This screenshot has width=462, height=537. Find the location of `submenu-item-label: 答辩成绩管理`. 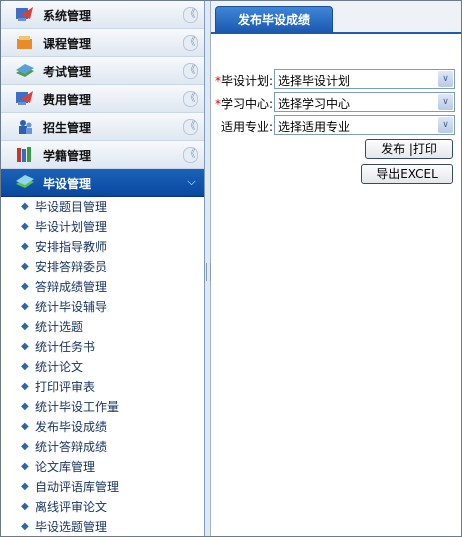

submenu-item-label: 答辩成绩管理 is located at coordinates (71, 287).